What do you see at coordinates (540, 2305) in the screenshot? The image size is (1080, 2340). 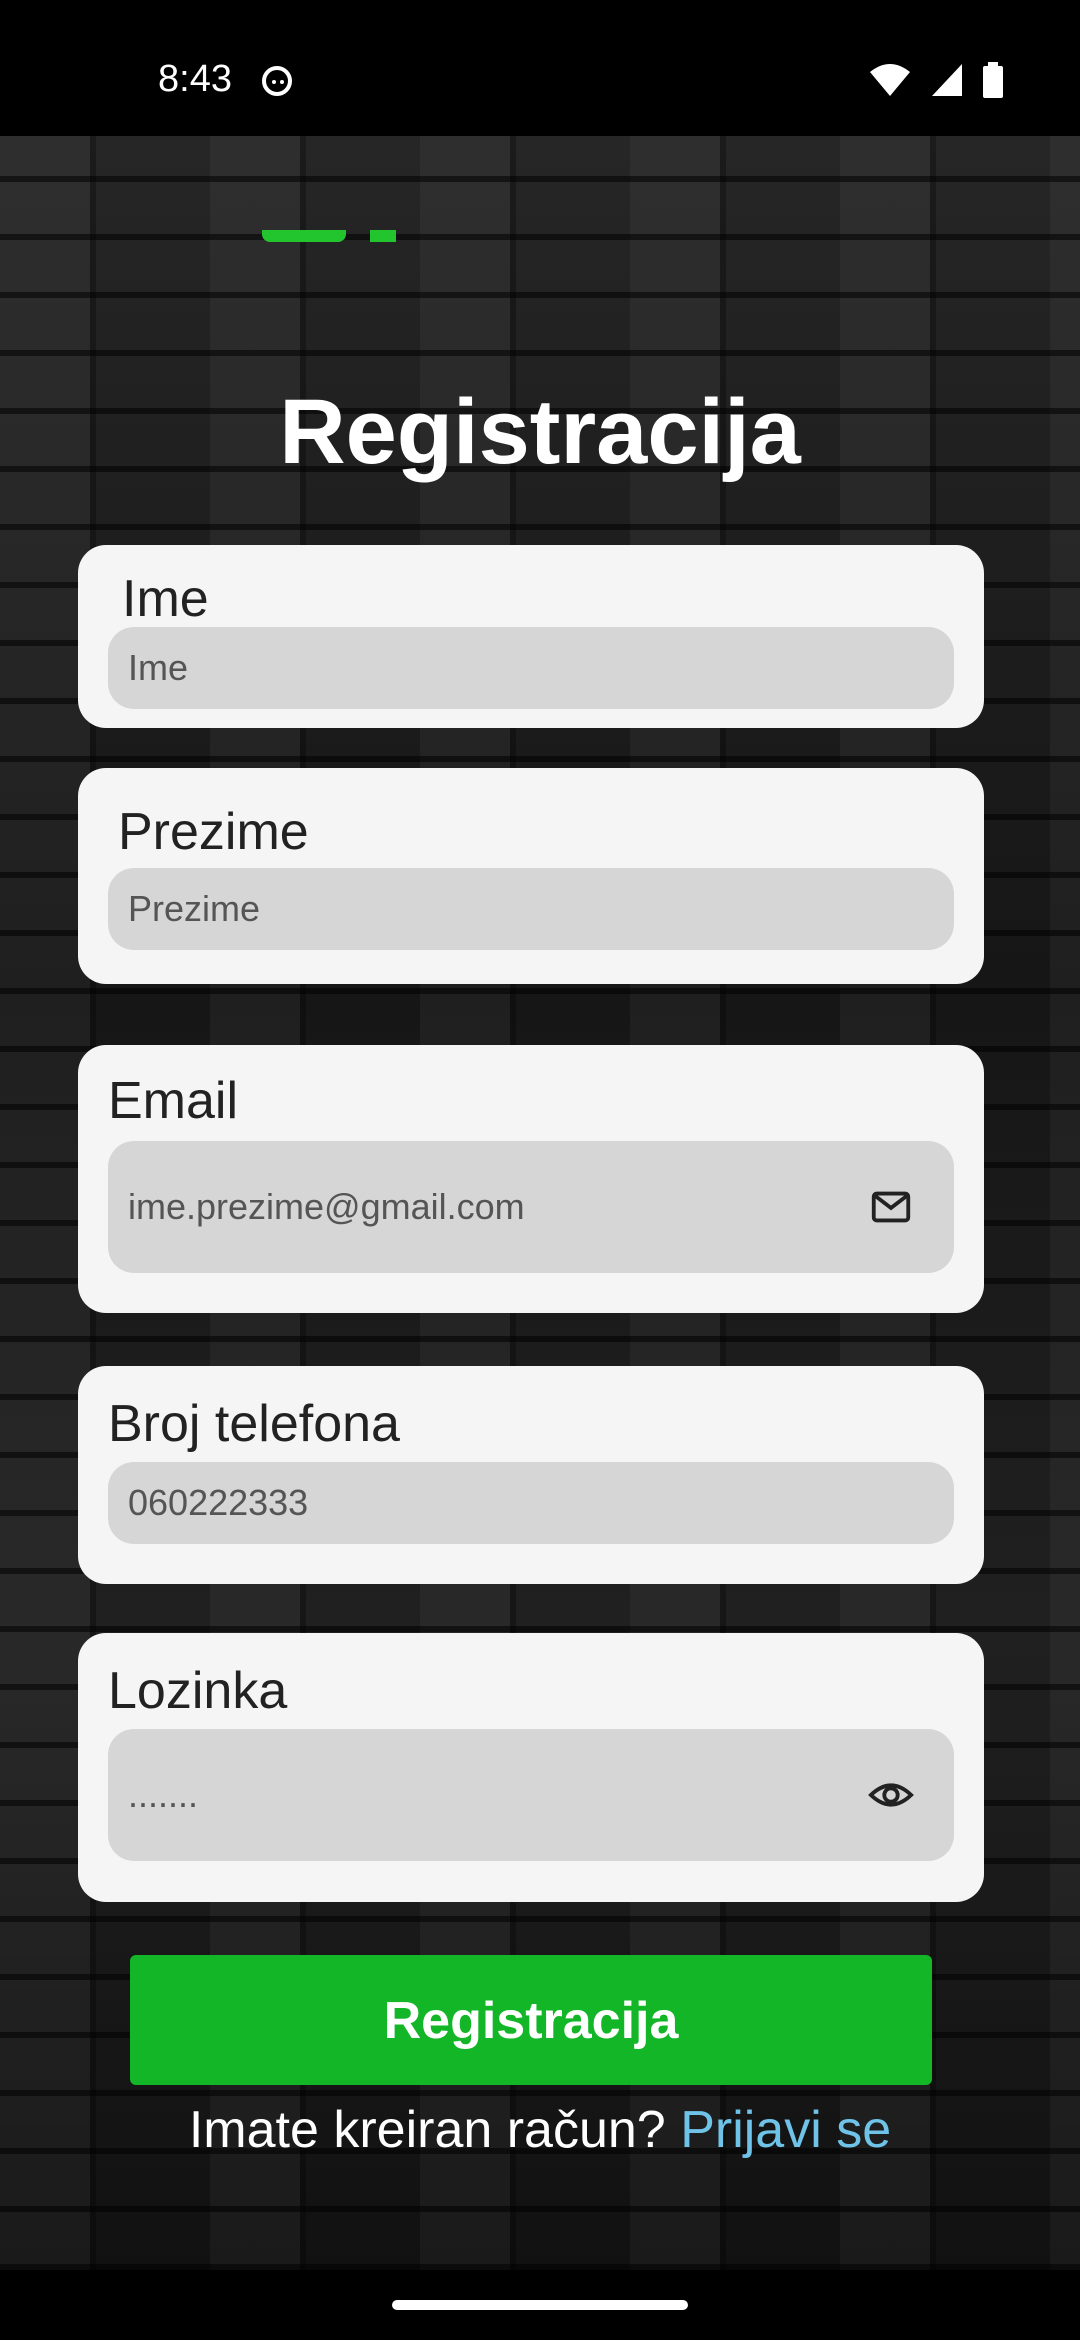 I see `home-gesture-handle` at bounding box center [540, 2305].